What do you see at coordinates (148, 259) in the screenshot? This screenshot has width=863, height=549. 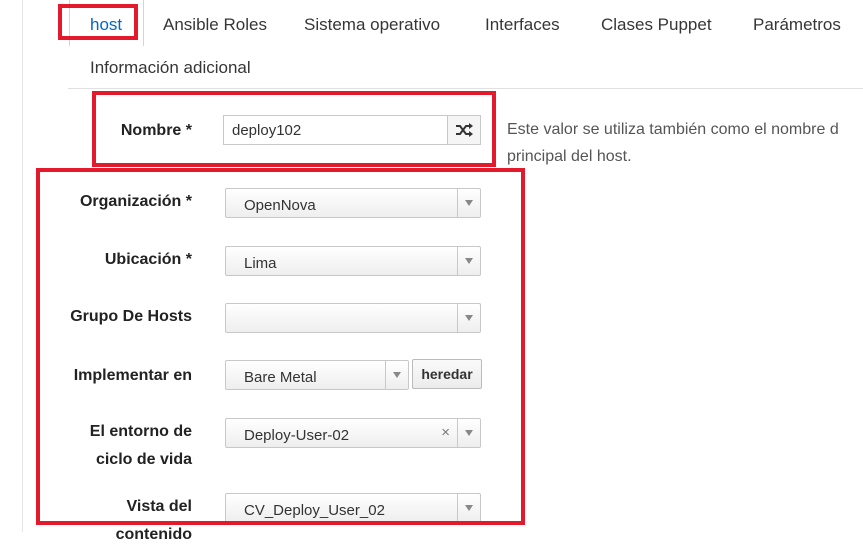 I see `location-label: Ubicación *` at bounding box center [148, 259].